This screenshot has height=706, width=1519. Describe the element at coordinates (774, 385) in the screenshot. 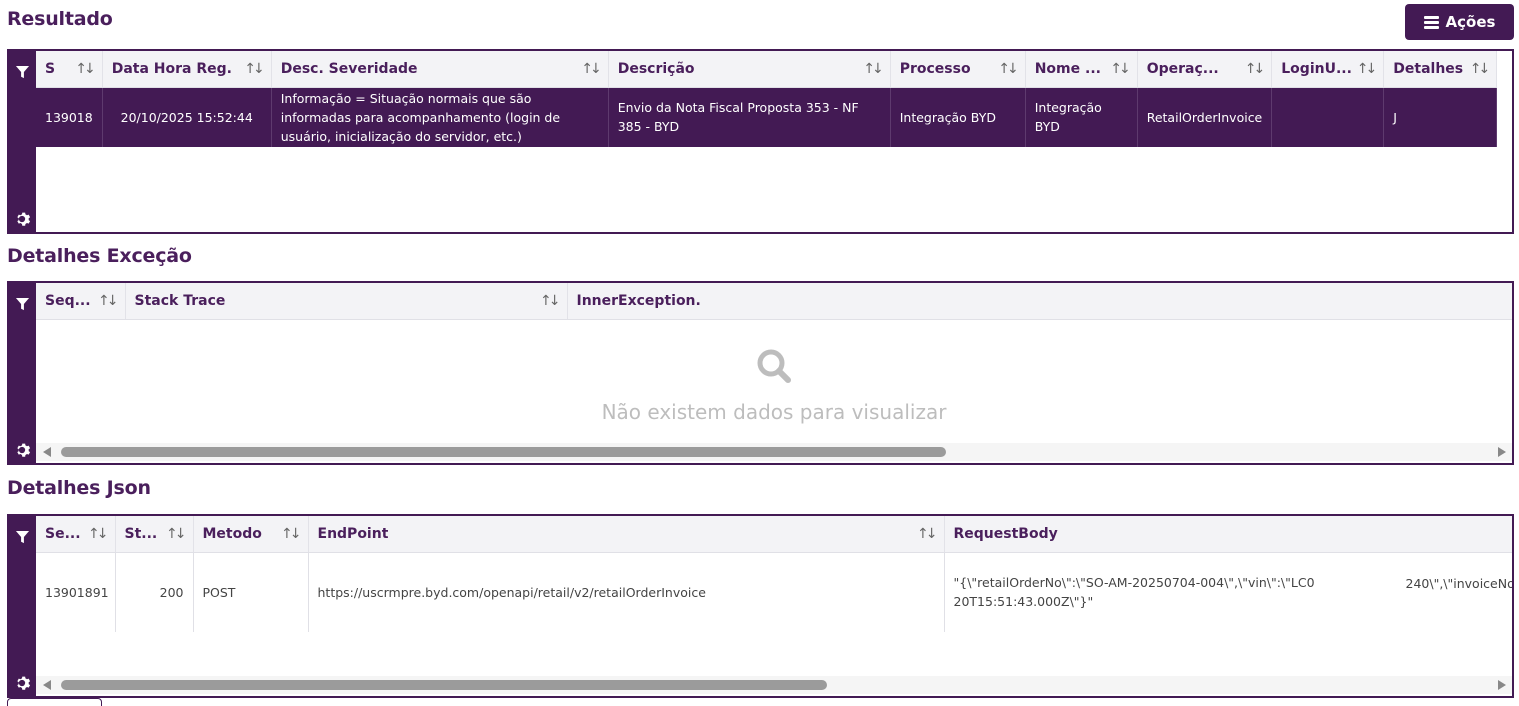

I see `empty-state: Não existem dados para visualizar` at that location.